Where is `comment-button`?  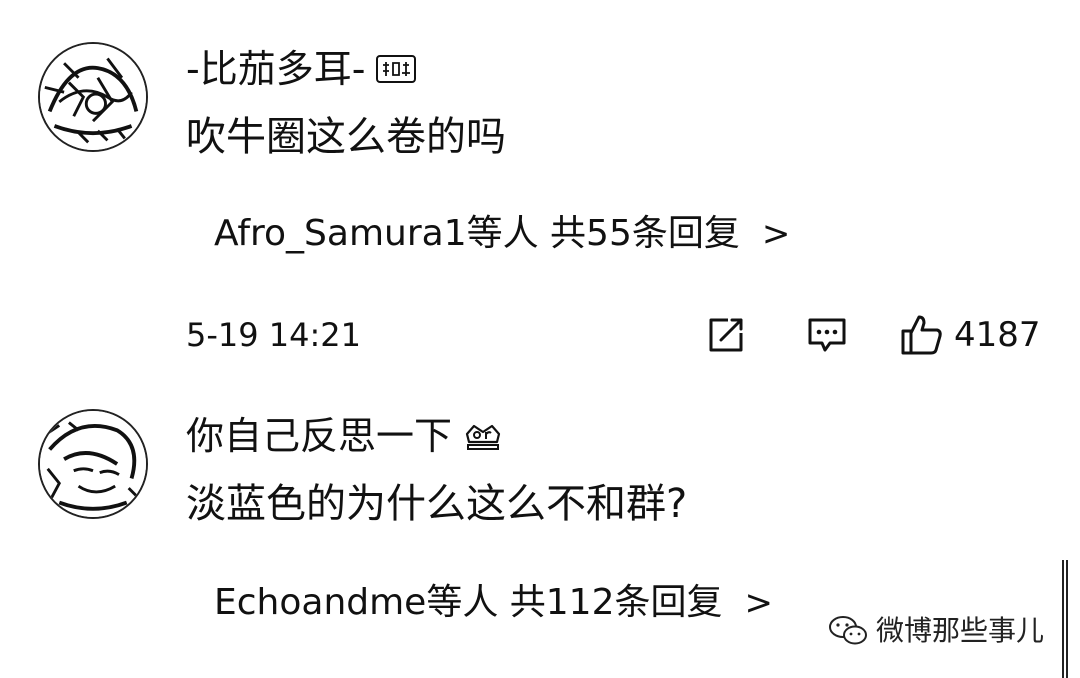 comment-button is located at coordinates (827, 335).